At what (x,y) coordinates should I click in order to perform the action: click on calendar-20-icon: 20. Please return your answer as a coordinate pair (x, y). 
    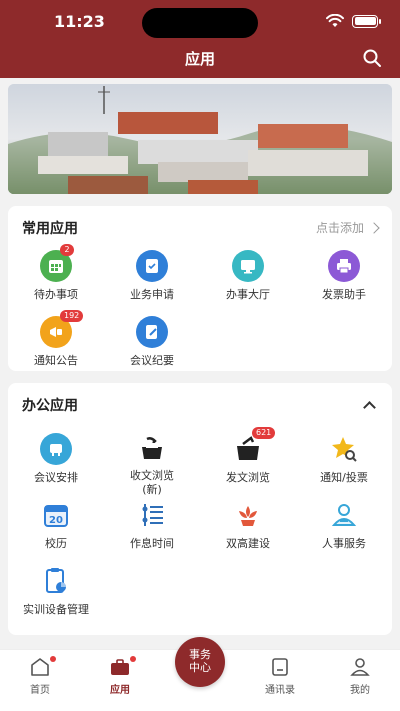
    Looking at the image, I should click on (56, 515).